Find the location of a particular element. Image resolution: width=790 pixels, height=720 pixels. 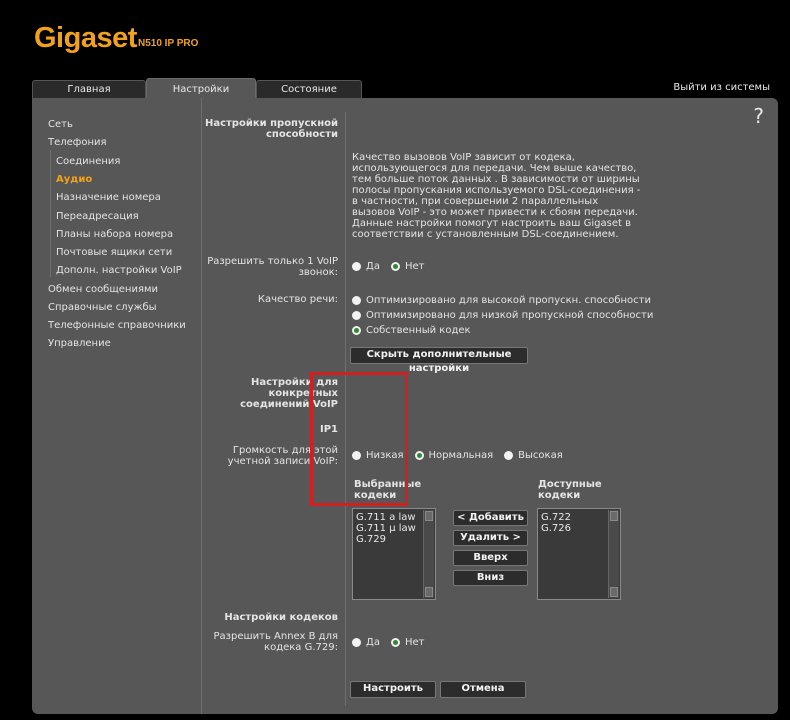

sidebar-item-info-services: Справочные службы is located at coordinates (102, 307).